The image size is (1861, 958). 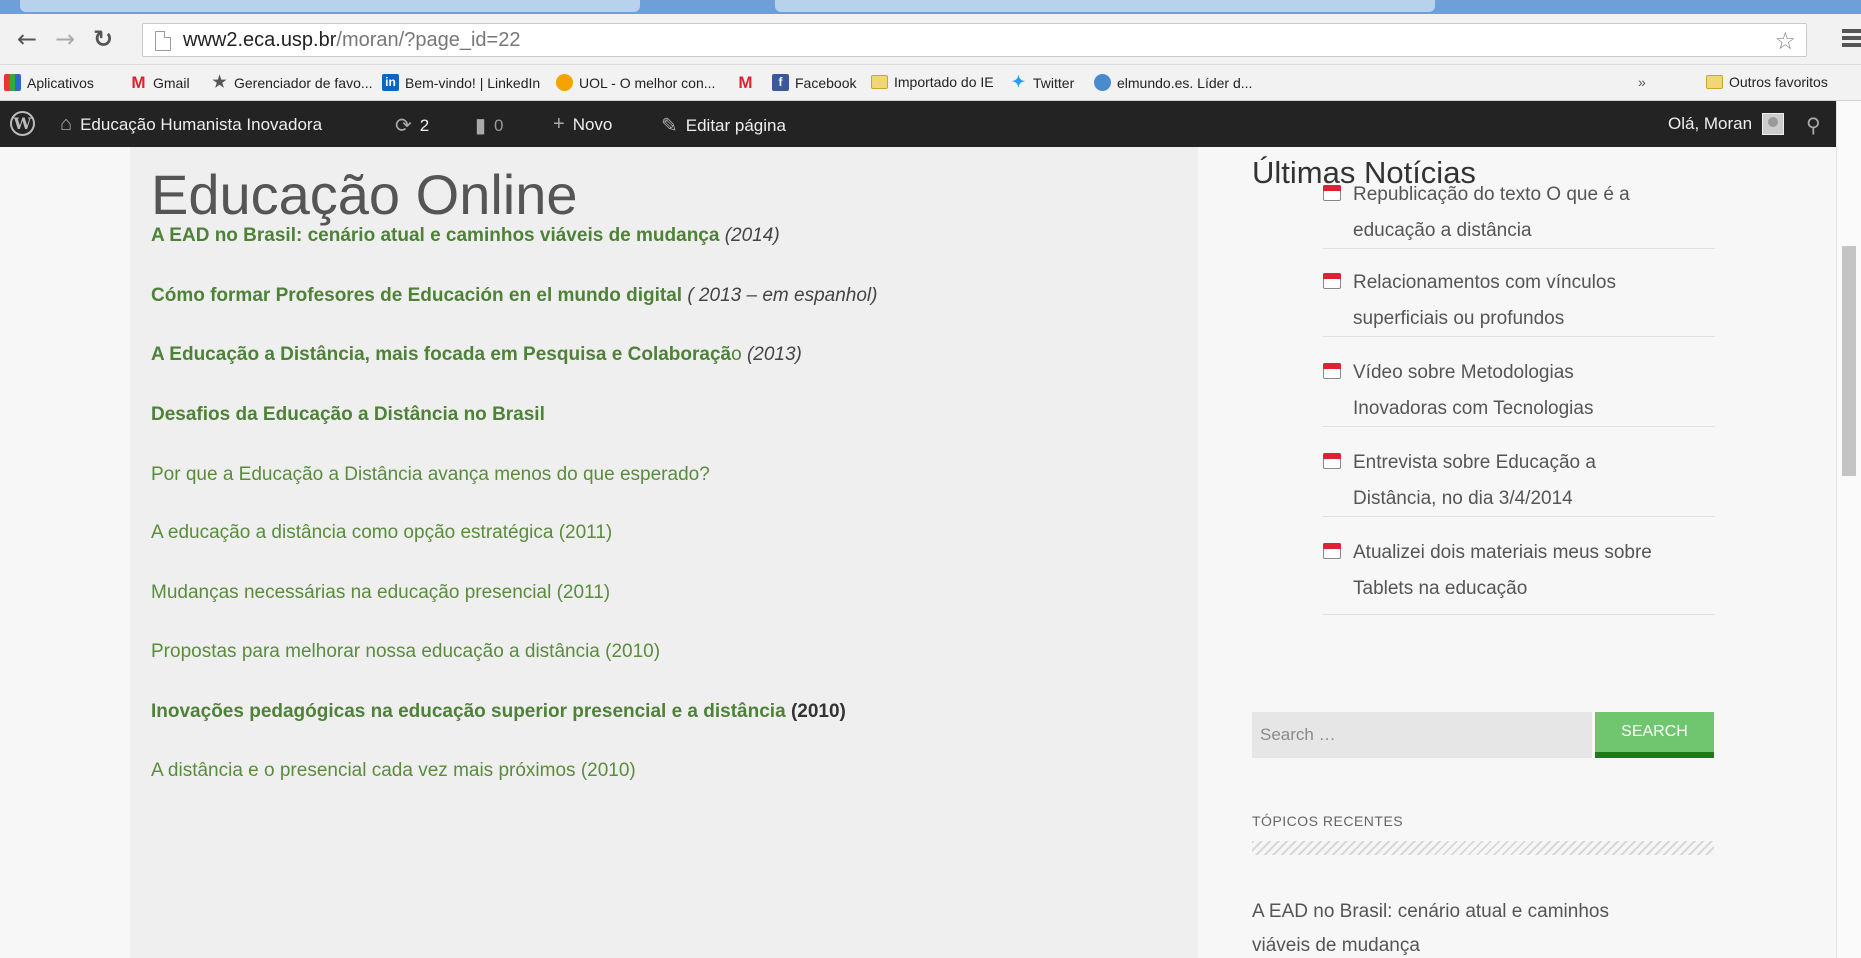 I want to click on facebook-icon: f, so click(x=780, y=82).